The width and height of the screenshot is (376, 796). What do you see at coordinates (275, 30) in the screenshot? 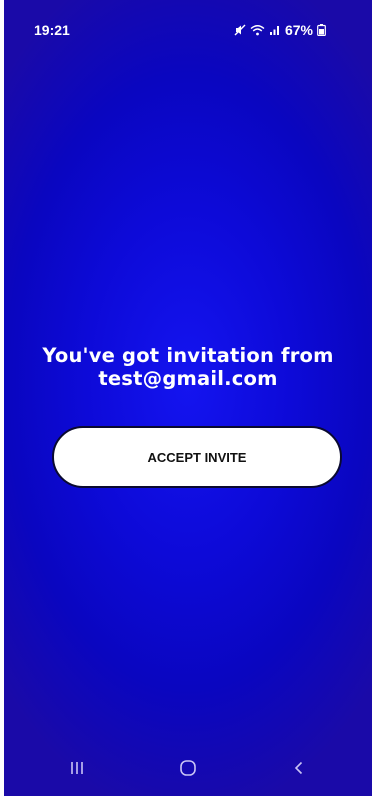
I see `signal-icon` at bounding box center [275, 30].